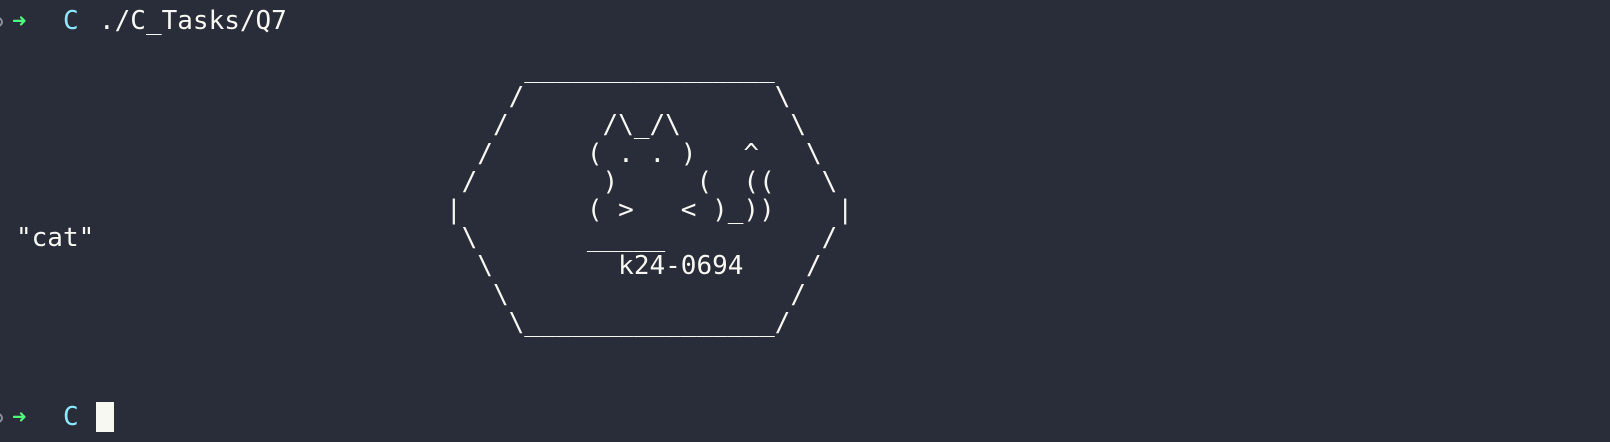 This screenshot has width=1610, height=442. I want to click on command-text: ./C_Tasks/Q7, so click(193, 21).